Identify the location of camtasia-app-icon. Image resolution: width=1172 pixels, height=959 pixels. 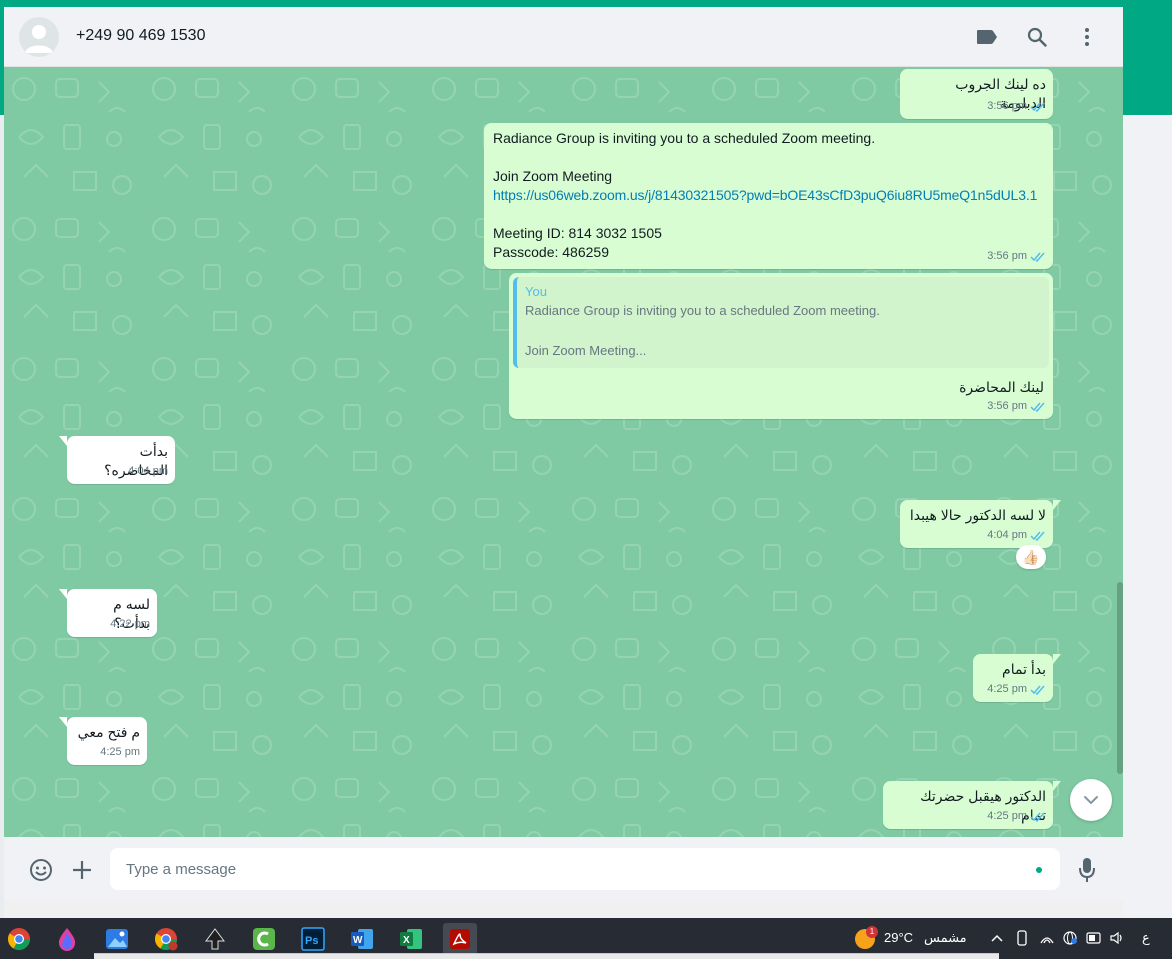
(264, 939).